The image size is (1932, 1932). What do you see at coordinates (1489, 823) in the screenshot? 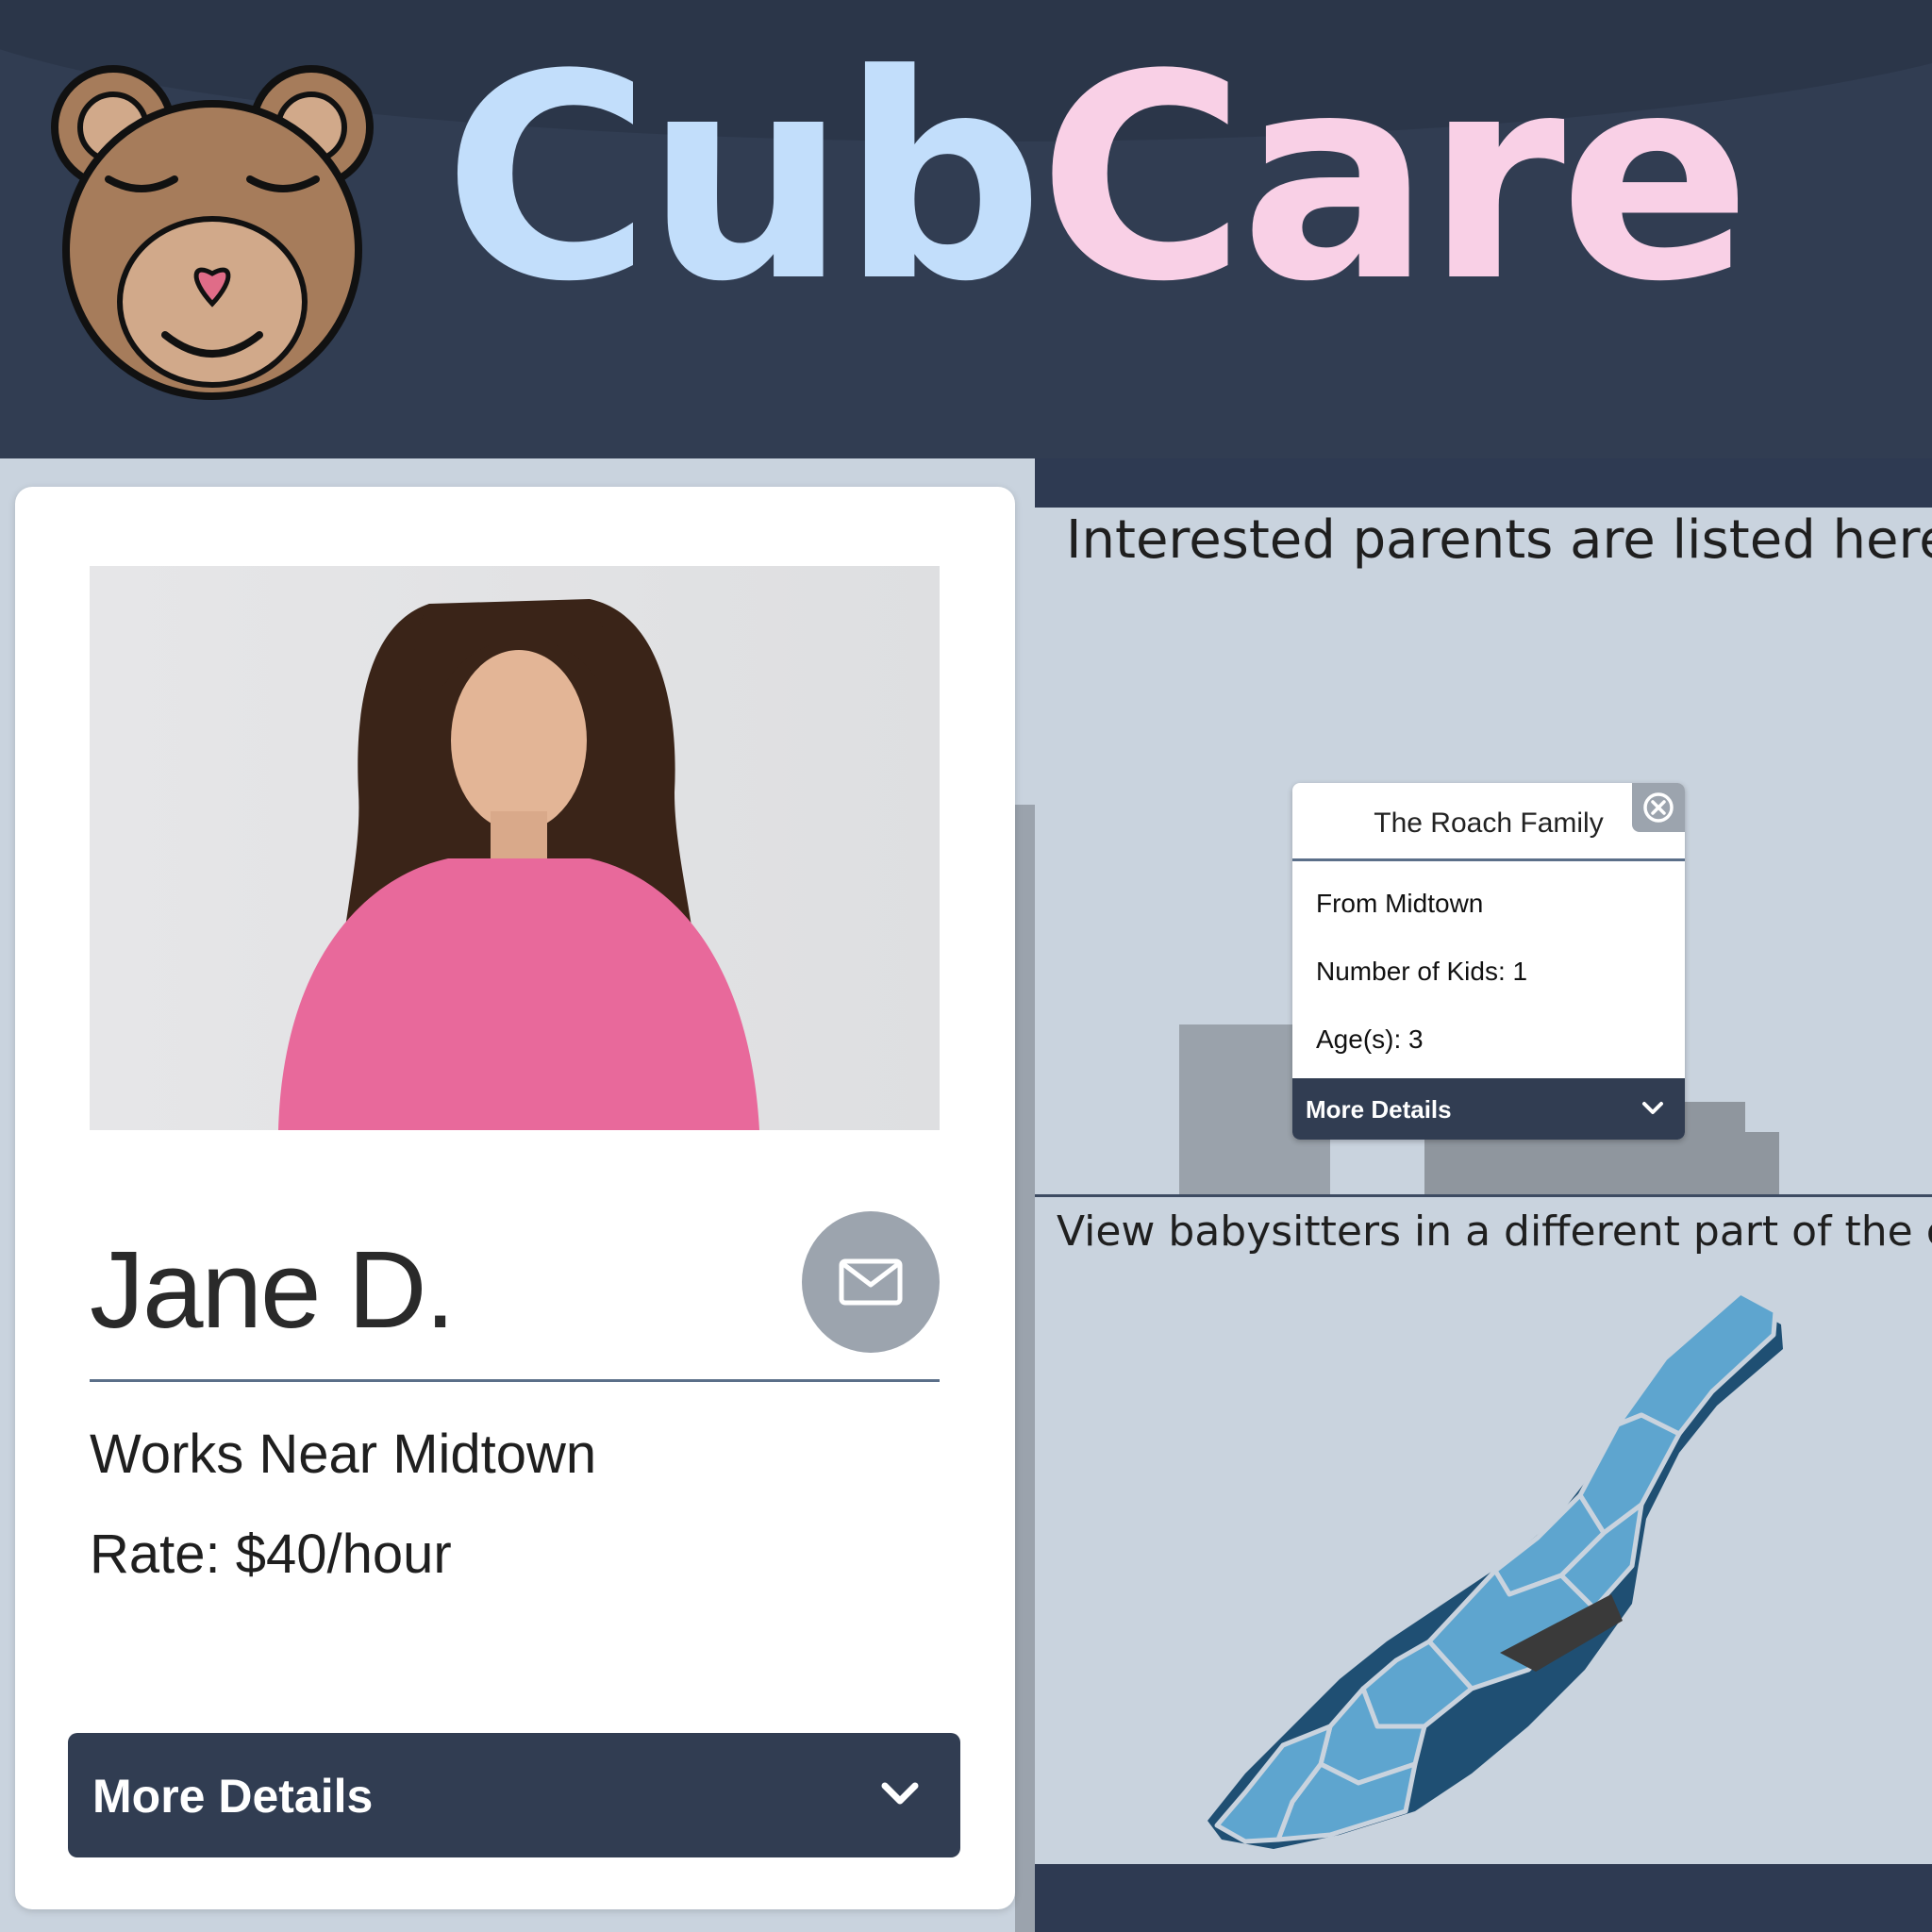
I see `popup-title: The Roach Family` at bounding box center [1489, 823].